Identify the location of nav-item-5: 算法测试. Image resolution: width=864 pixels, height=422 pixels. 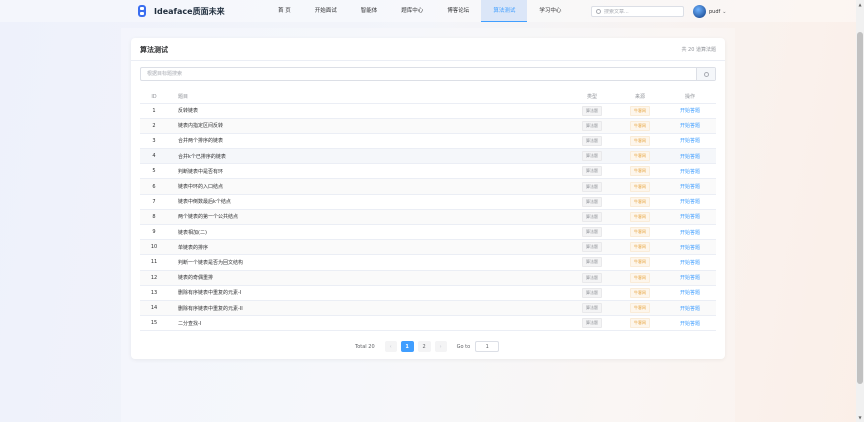
(504, 11).